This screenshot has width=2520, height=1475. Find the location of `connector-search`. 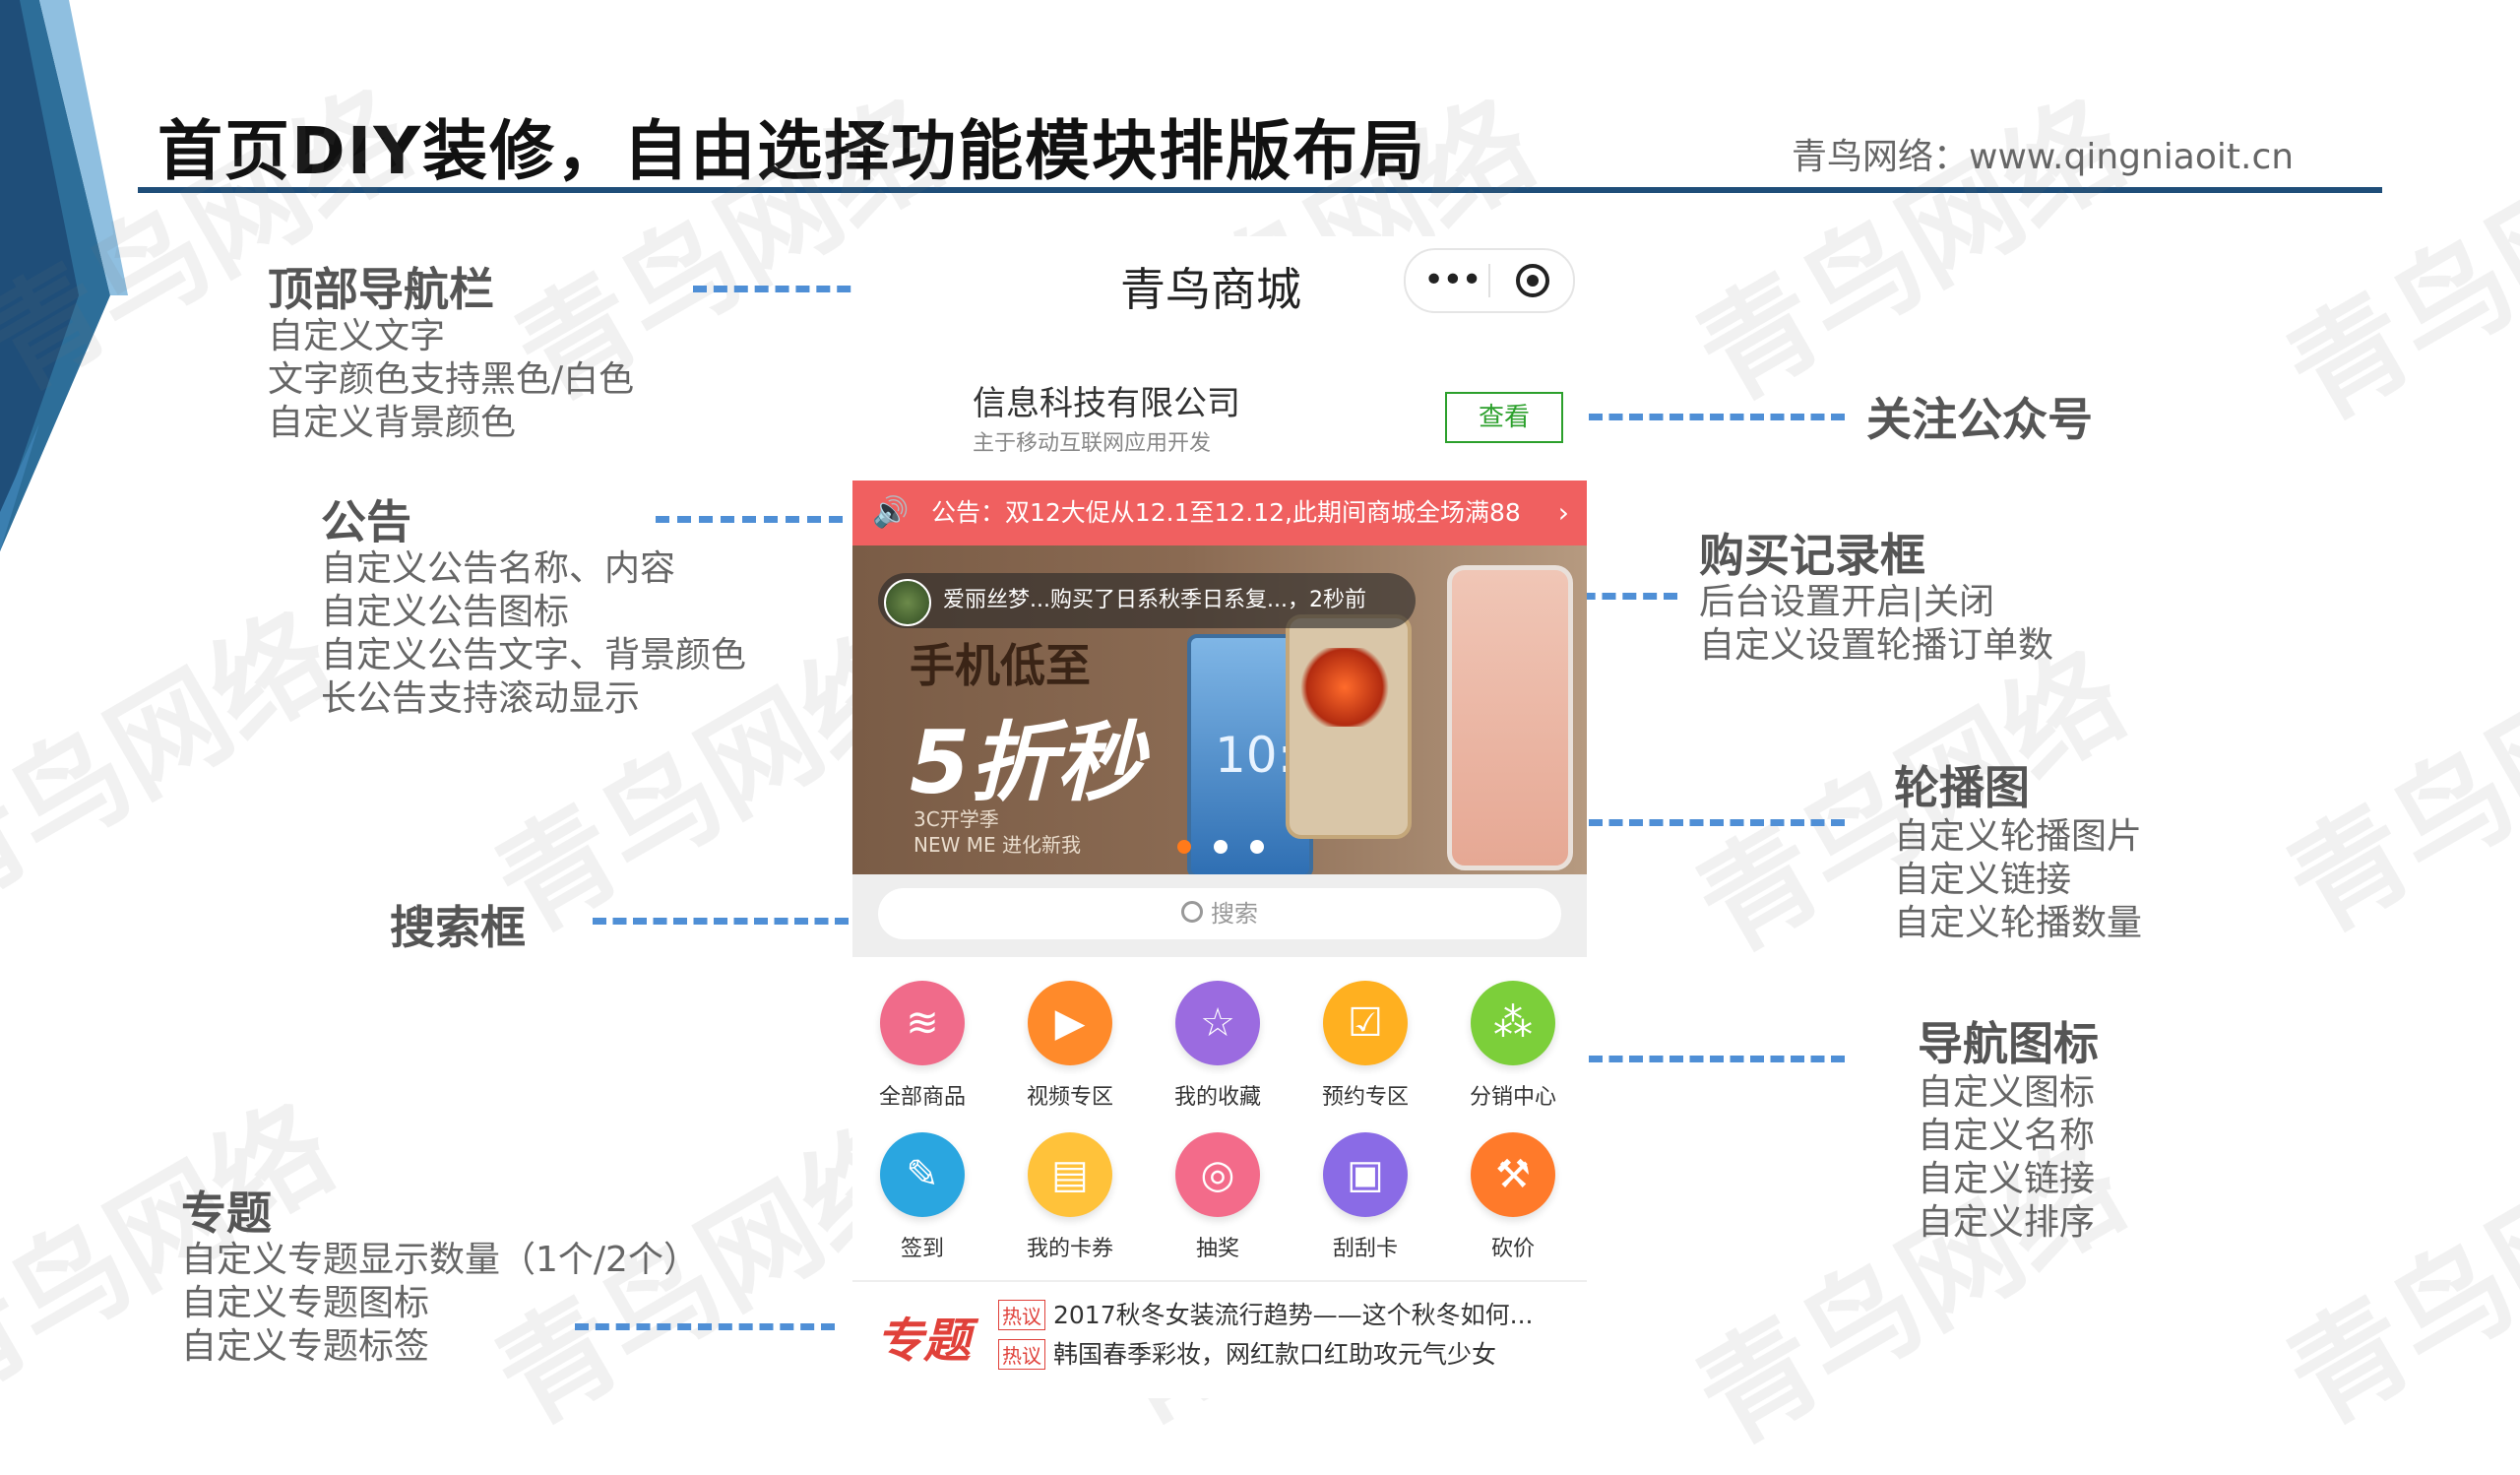

connector-search is located at coordinates (721, 921).